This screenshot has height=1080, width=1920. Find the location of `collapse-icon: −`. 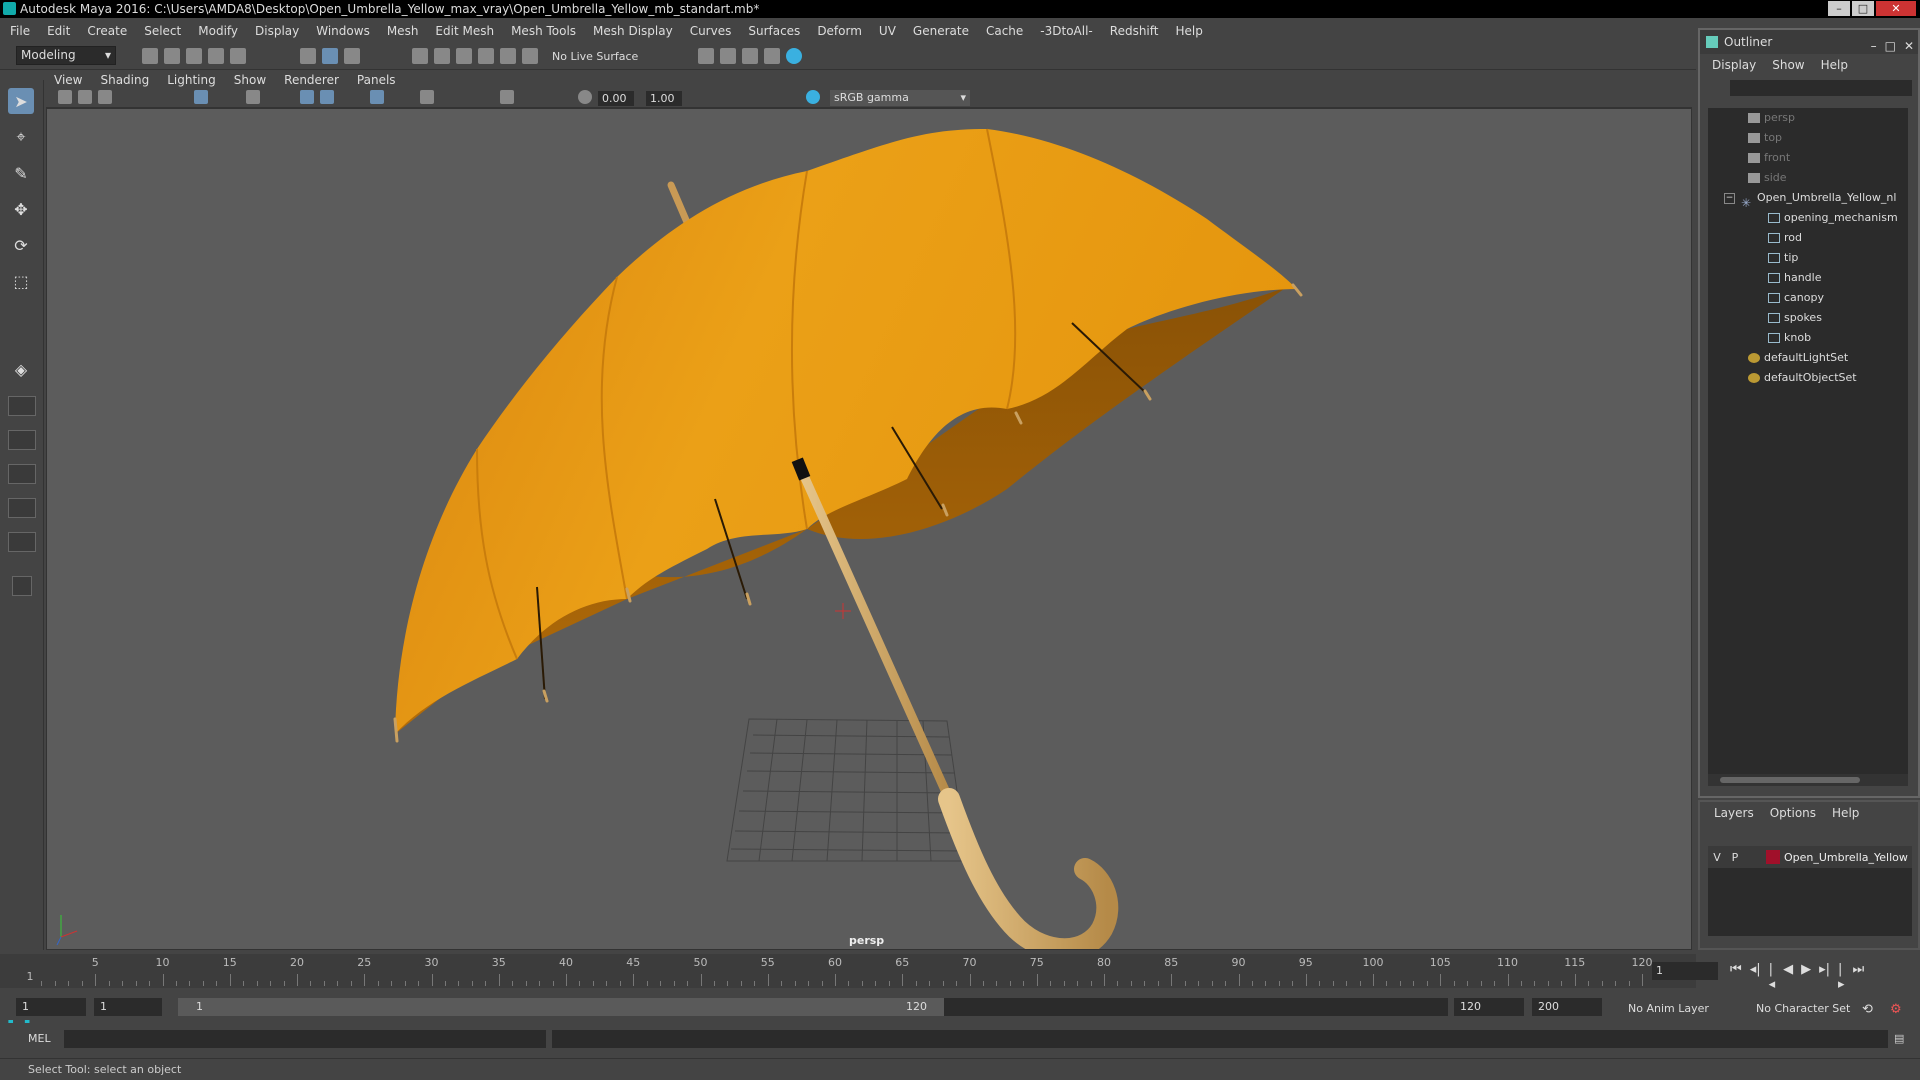

collapse-icon: − is located at coordinates (1729, 198).